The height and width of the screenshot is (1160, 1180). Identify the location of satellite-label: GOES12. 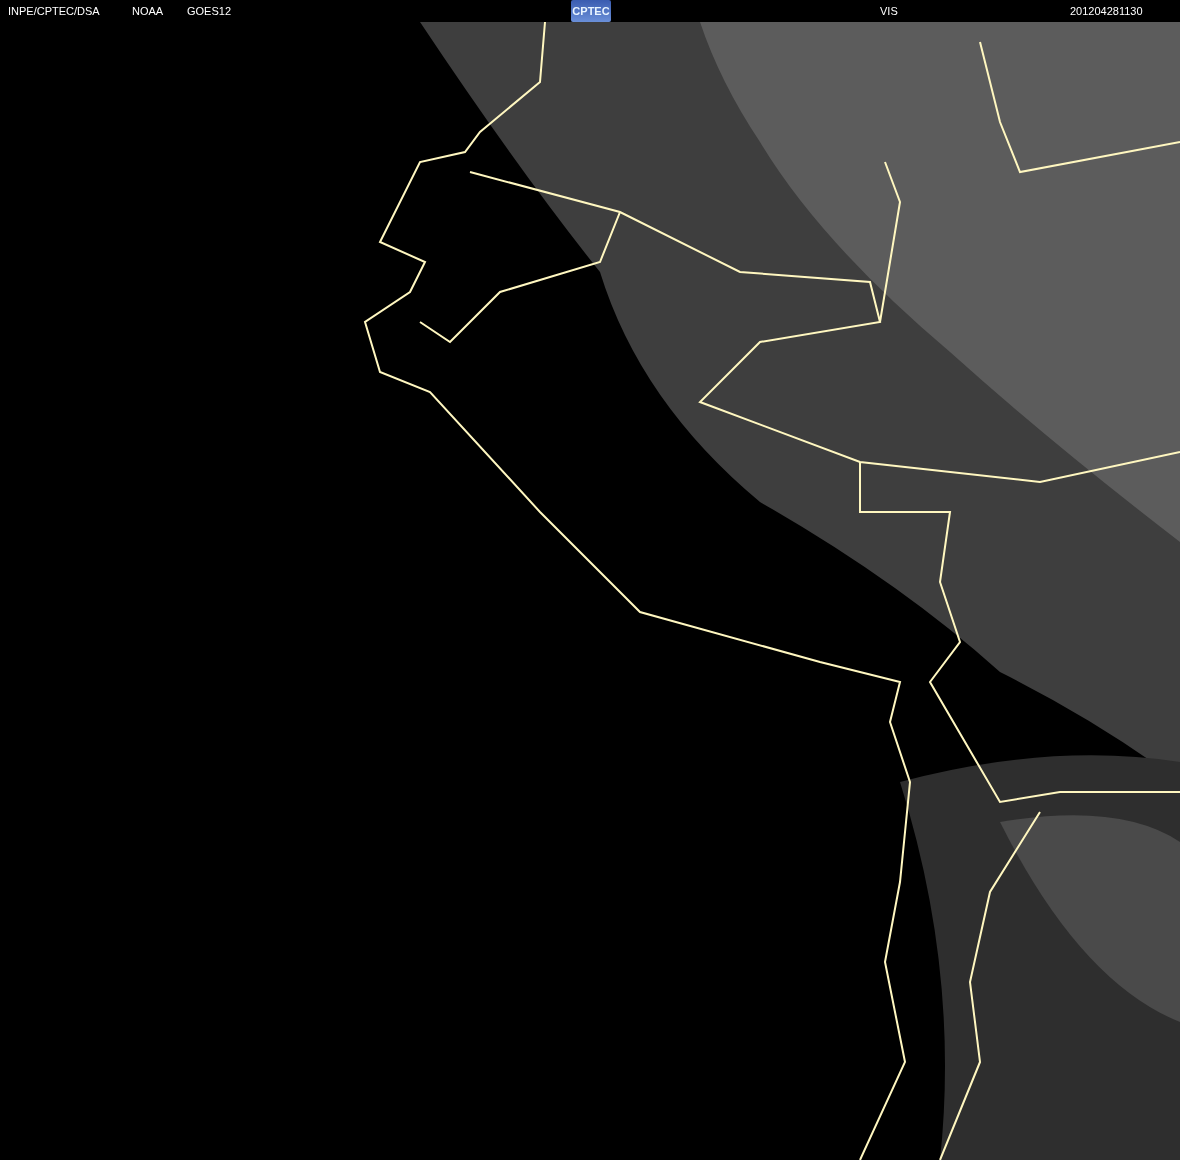
(210, 11).